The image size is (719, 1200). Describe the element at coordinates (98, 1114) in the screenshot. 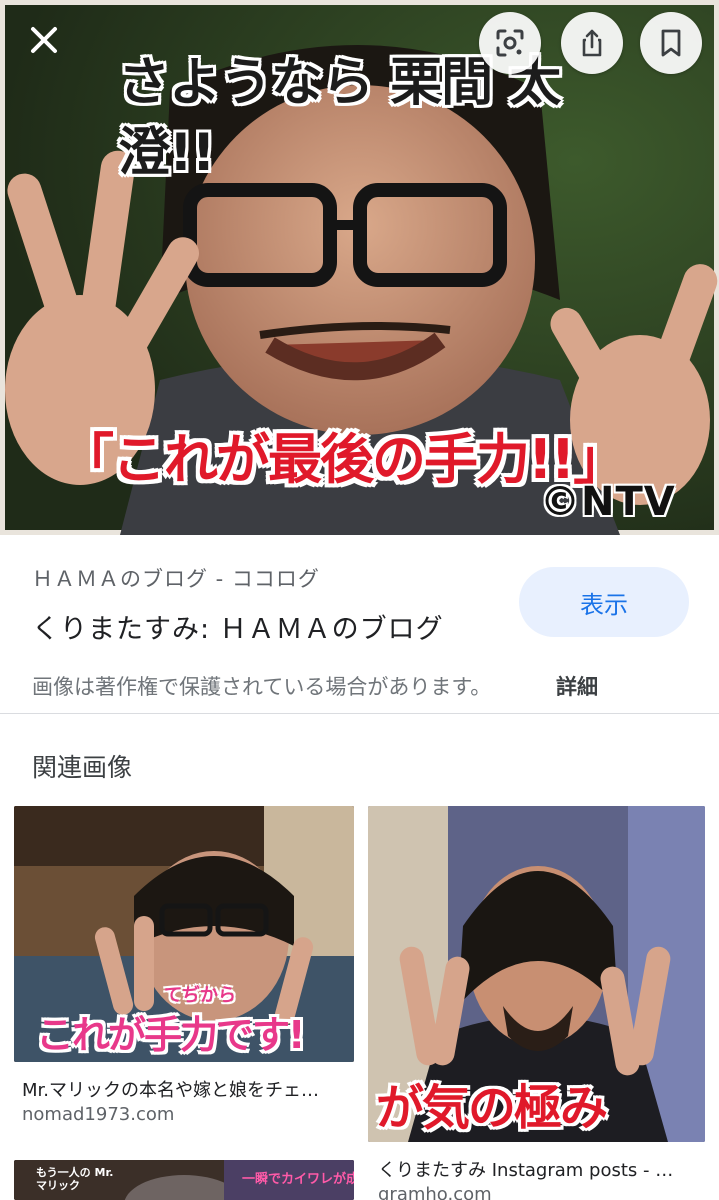

I see `related-site: nomad1973.com` at that location.